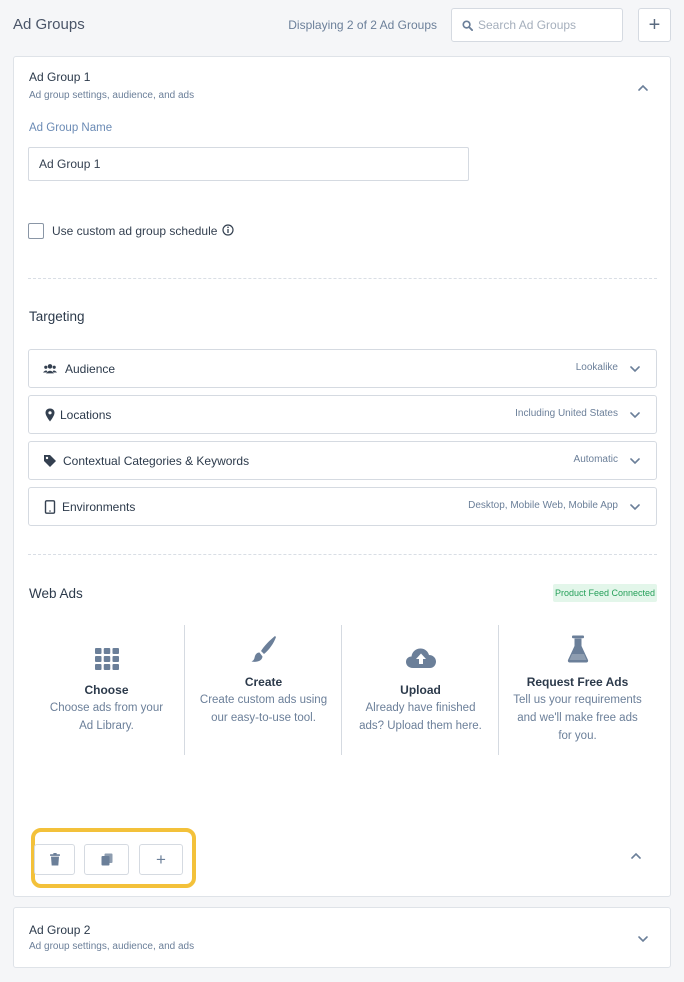 This screenshot has width=684, height=982. I want to click on targeting-row-locations: Locations Including United States, so click(342, 414).